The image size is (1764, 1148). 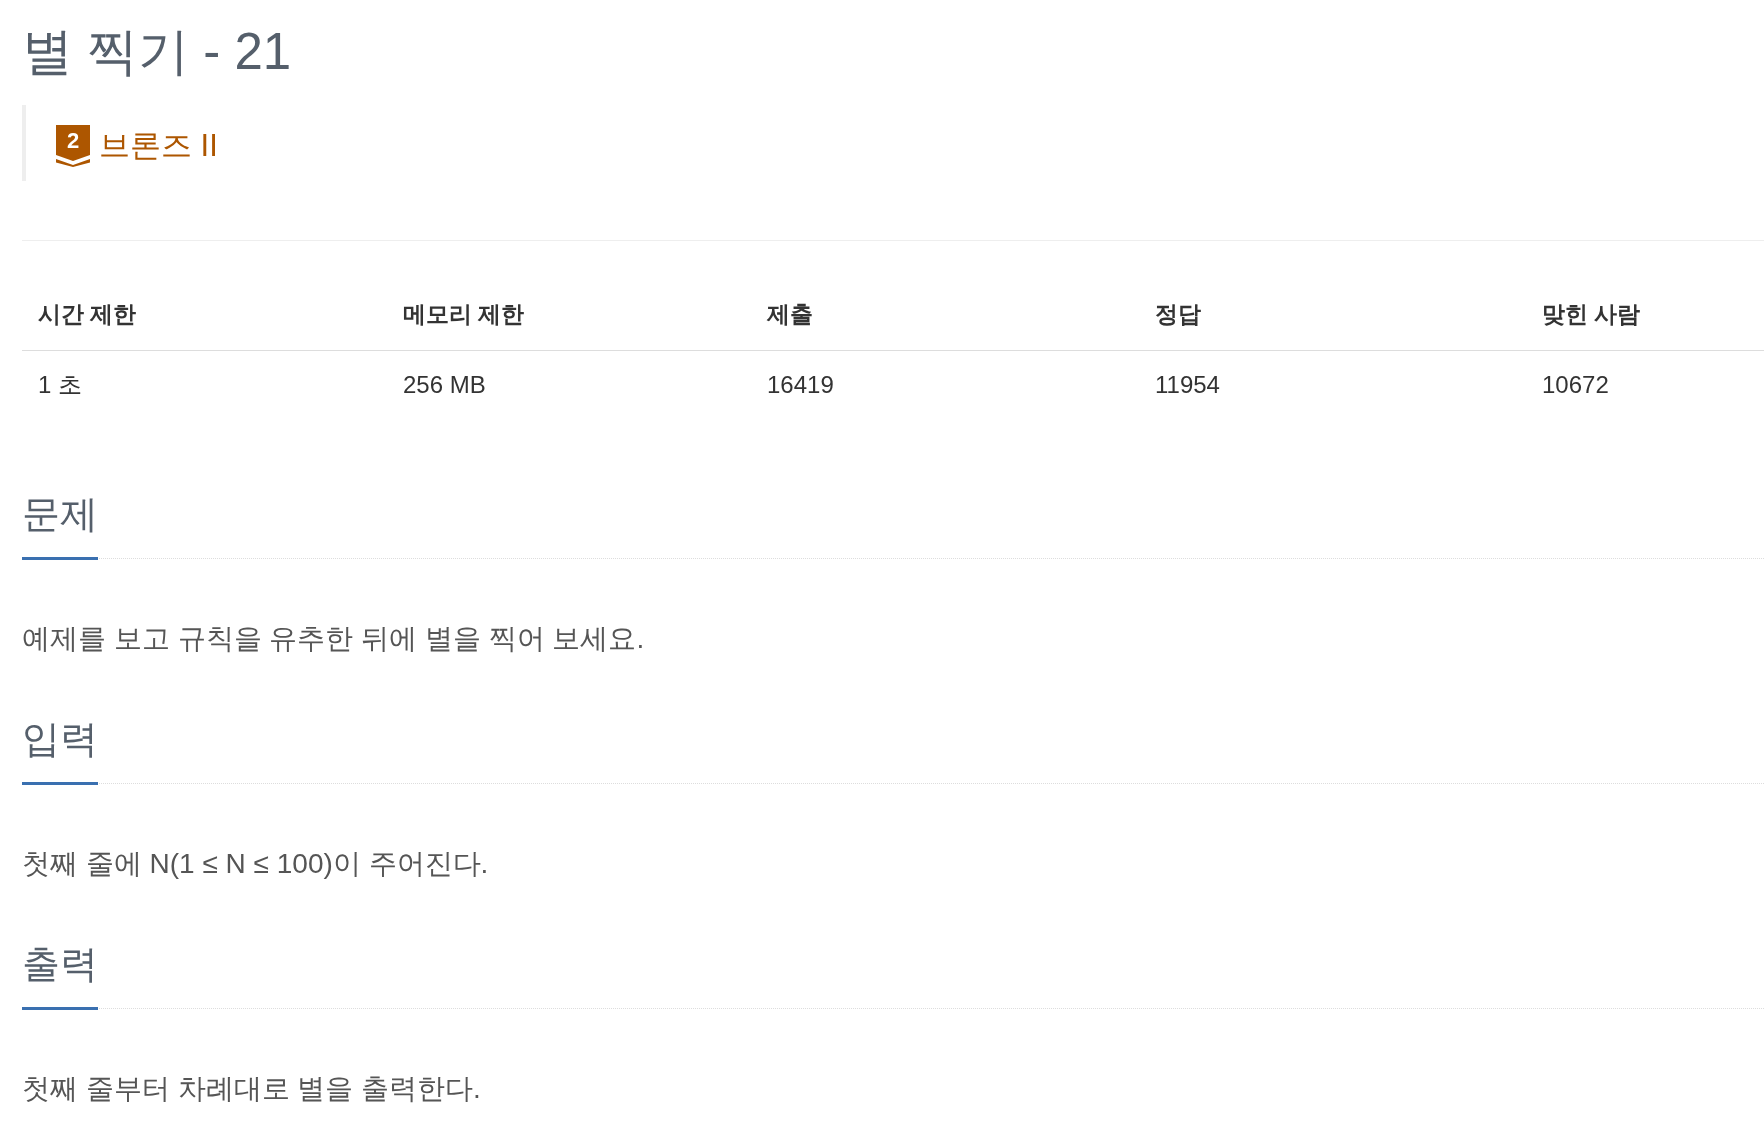 What do you see at coordinates (60, 526) in the screenshot?
I see `section-heading: 문제` at bounding box center [60, 526].